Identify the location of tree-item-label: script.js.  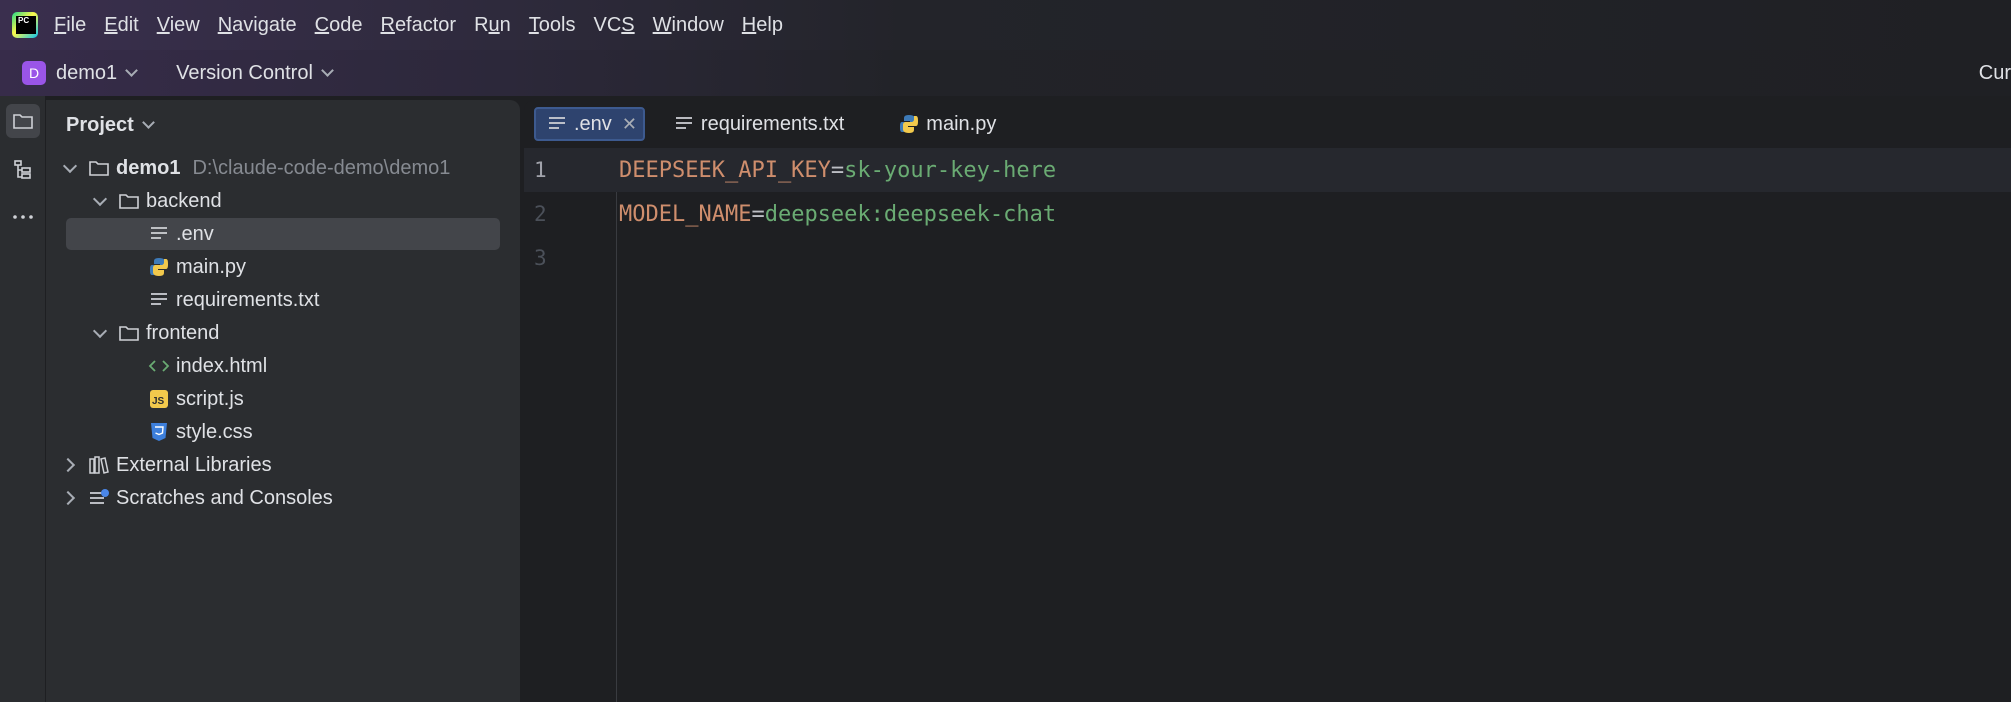
(210, 398).